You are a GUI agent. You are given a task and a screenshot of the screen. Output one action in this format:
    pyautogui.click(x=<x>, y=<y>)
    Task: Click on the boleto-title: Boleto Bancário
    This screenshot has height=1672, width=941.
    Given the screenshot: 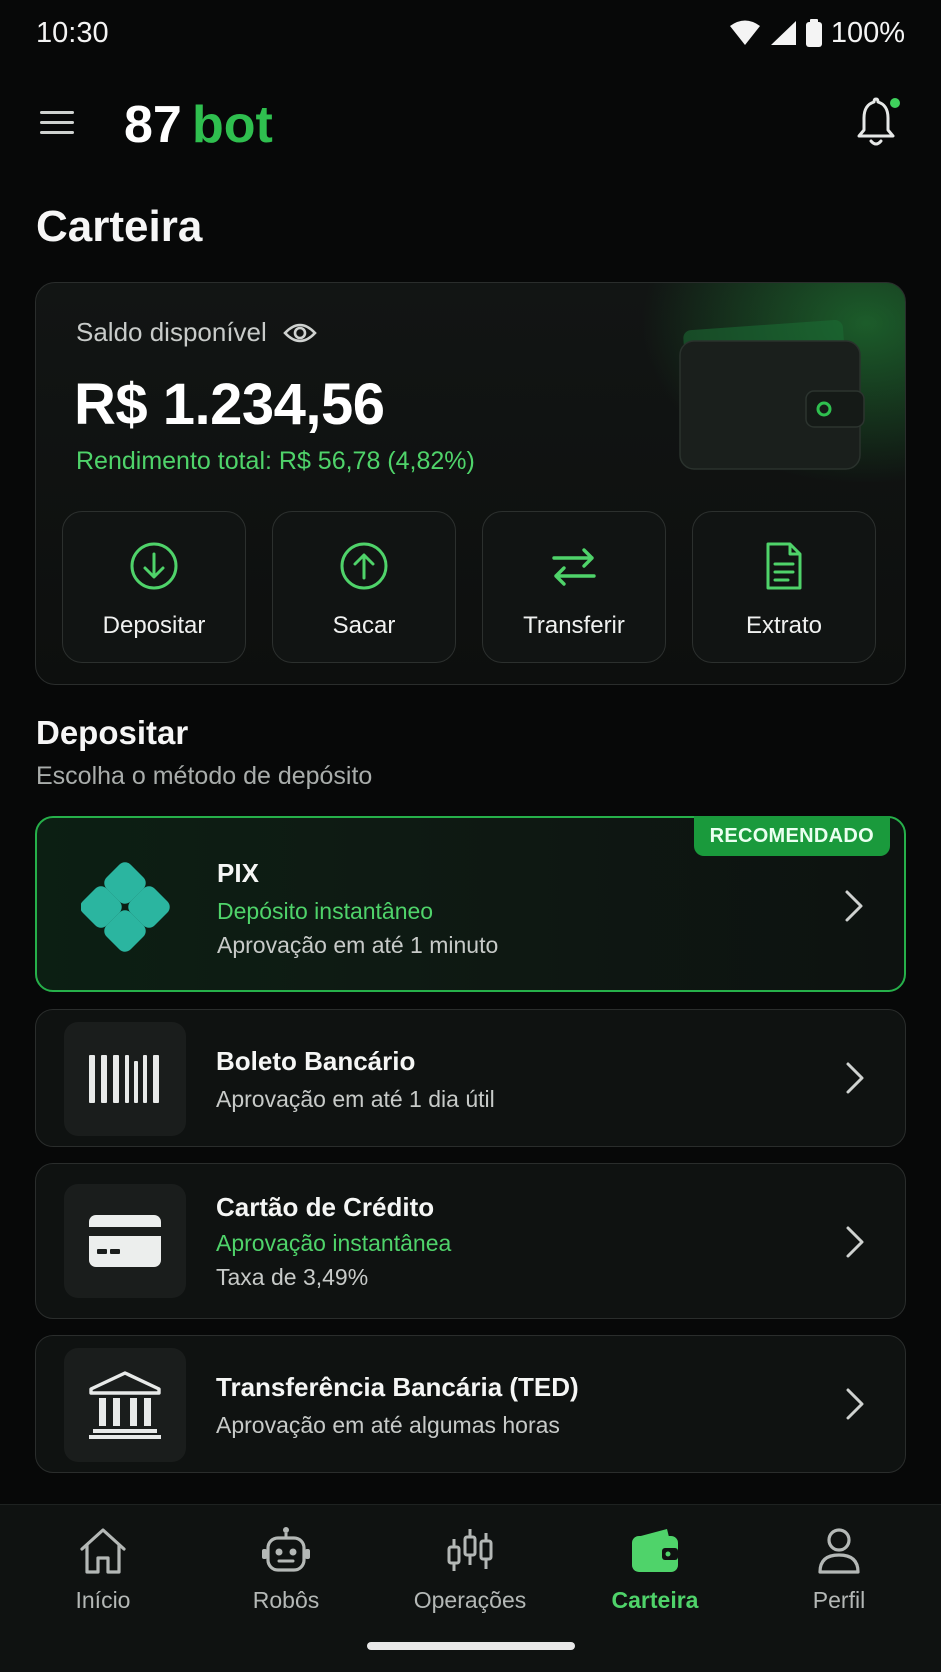 What is the action you would take?
    pyautogui.click(x=316, y=1061)
    